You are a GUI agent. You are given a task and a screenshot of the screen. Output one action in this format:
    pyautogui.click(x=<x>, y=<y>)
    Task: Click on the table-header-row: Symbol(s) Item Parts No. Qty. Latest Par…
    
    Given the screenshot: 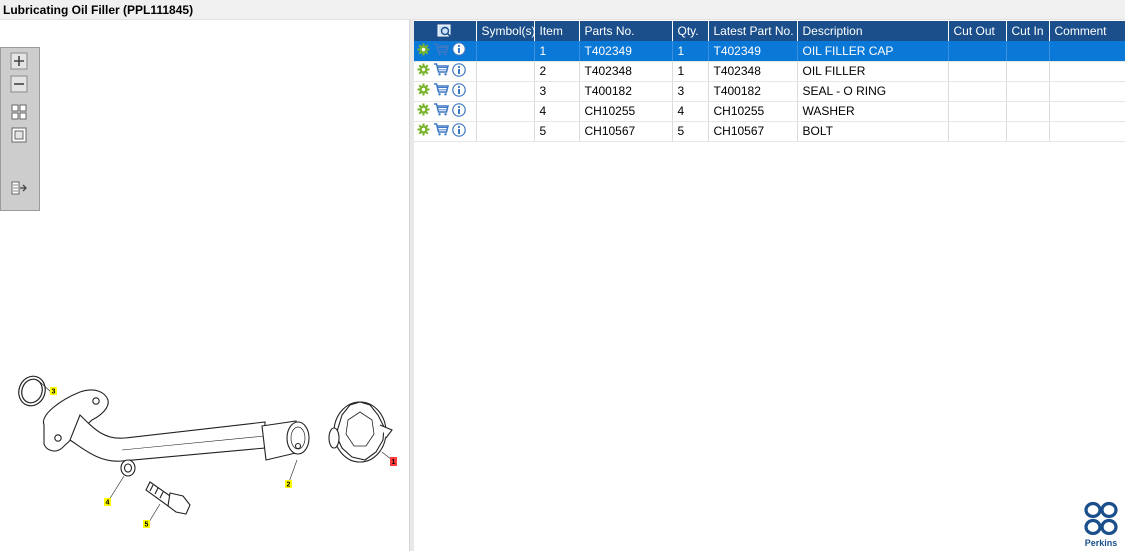 What is the action you would take?
    pyautogui.click(x=769, y=31)
    